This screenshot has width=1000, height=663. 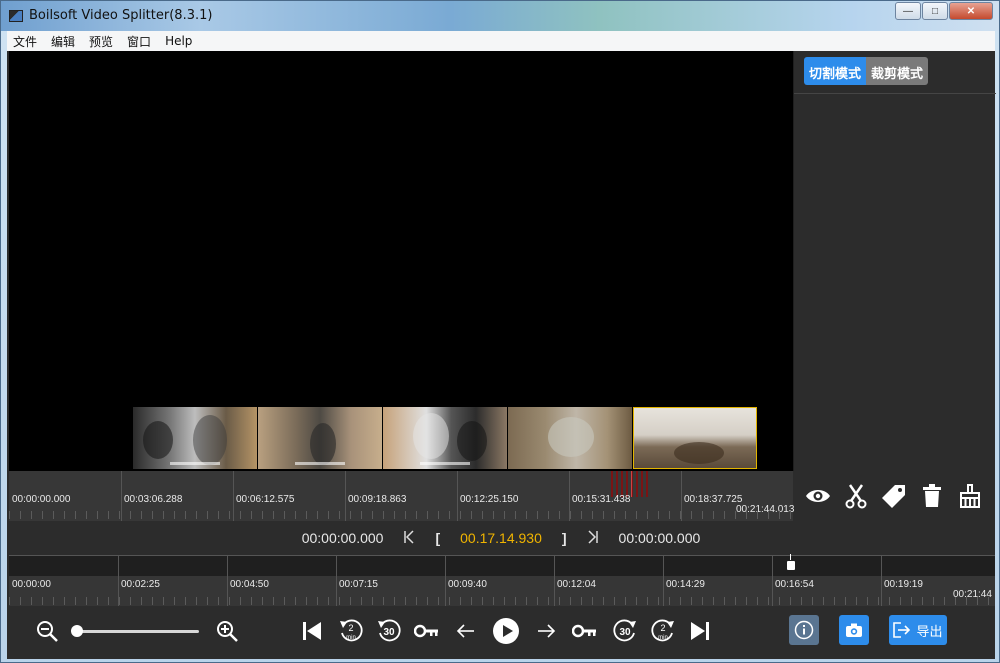 I want to click on title-bar: Boilsoft Video Splitter(8.3.1) — □ ✕, so click(x=500, y=16).